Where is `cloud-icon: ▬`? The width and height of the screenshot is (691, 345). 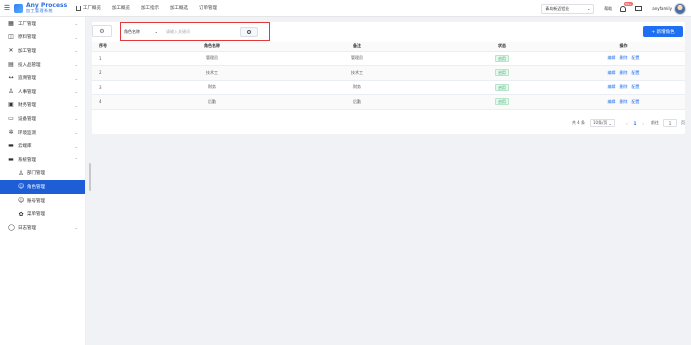
cloud-icon: ▬ is located at coordinates (11, 146).